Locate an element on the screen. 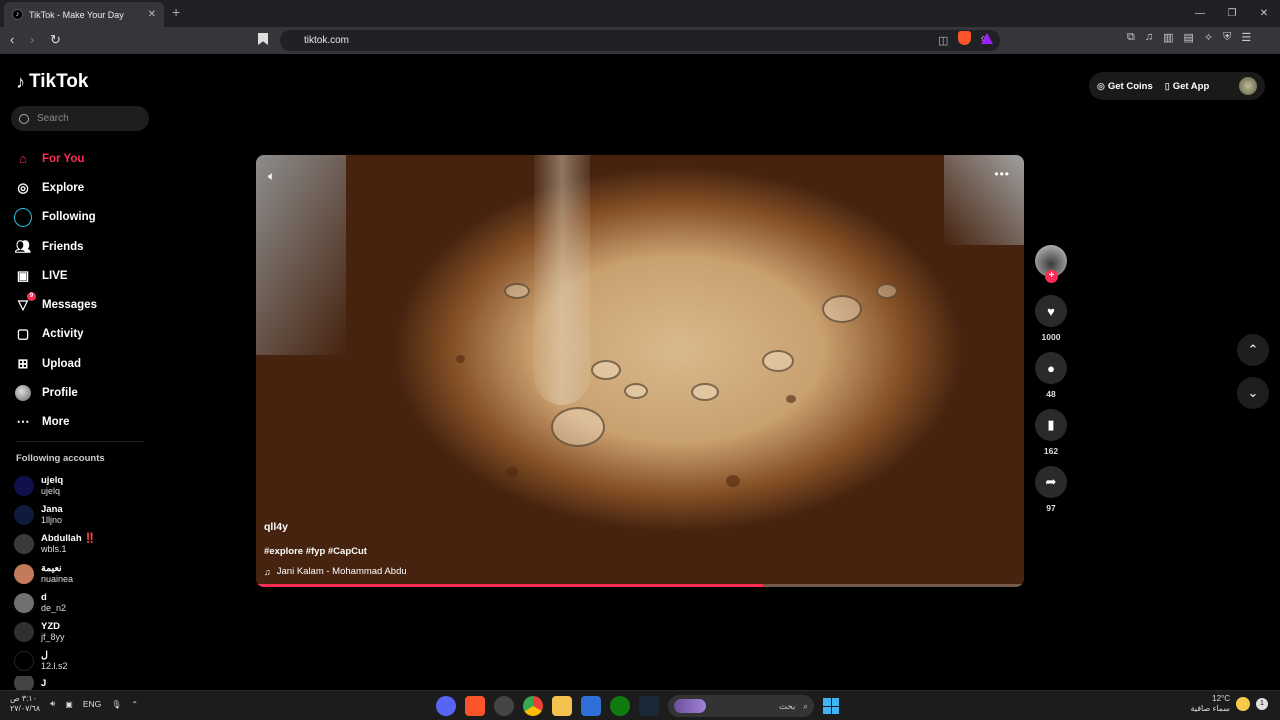 This screenshot has width=1280, height=720. forward-icon: › is located at coordinates (32, 39).